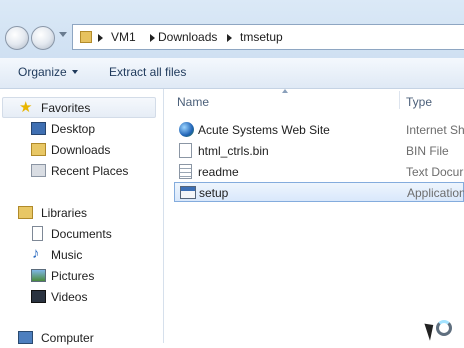  I want to click on forward-button, so click(43, 38).